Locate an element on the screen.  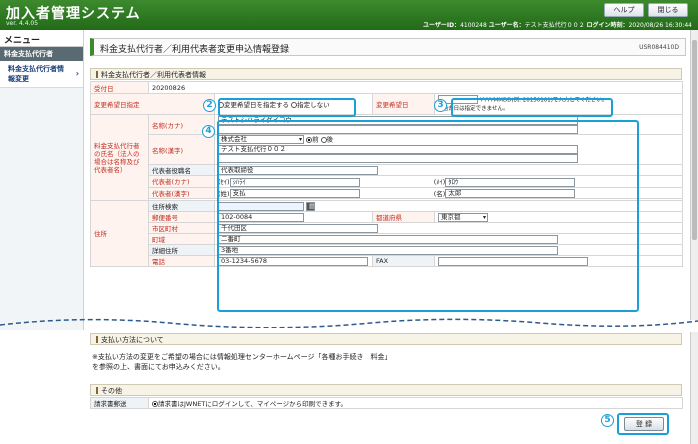
section-other: その他 is located at coordinates (386, 390).